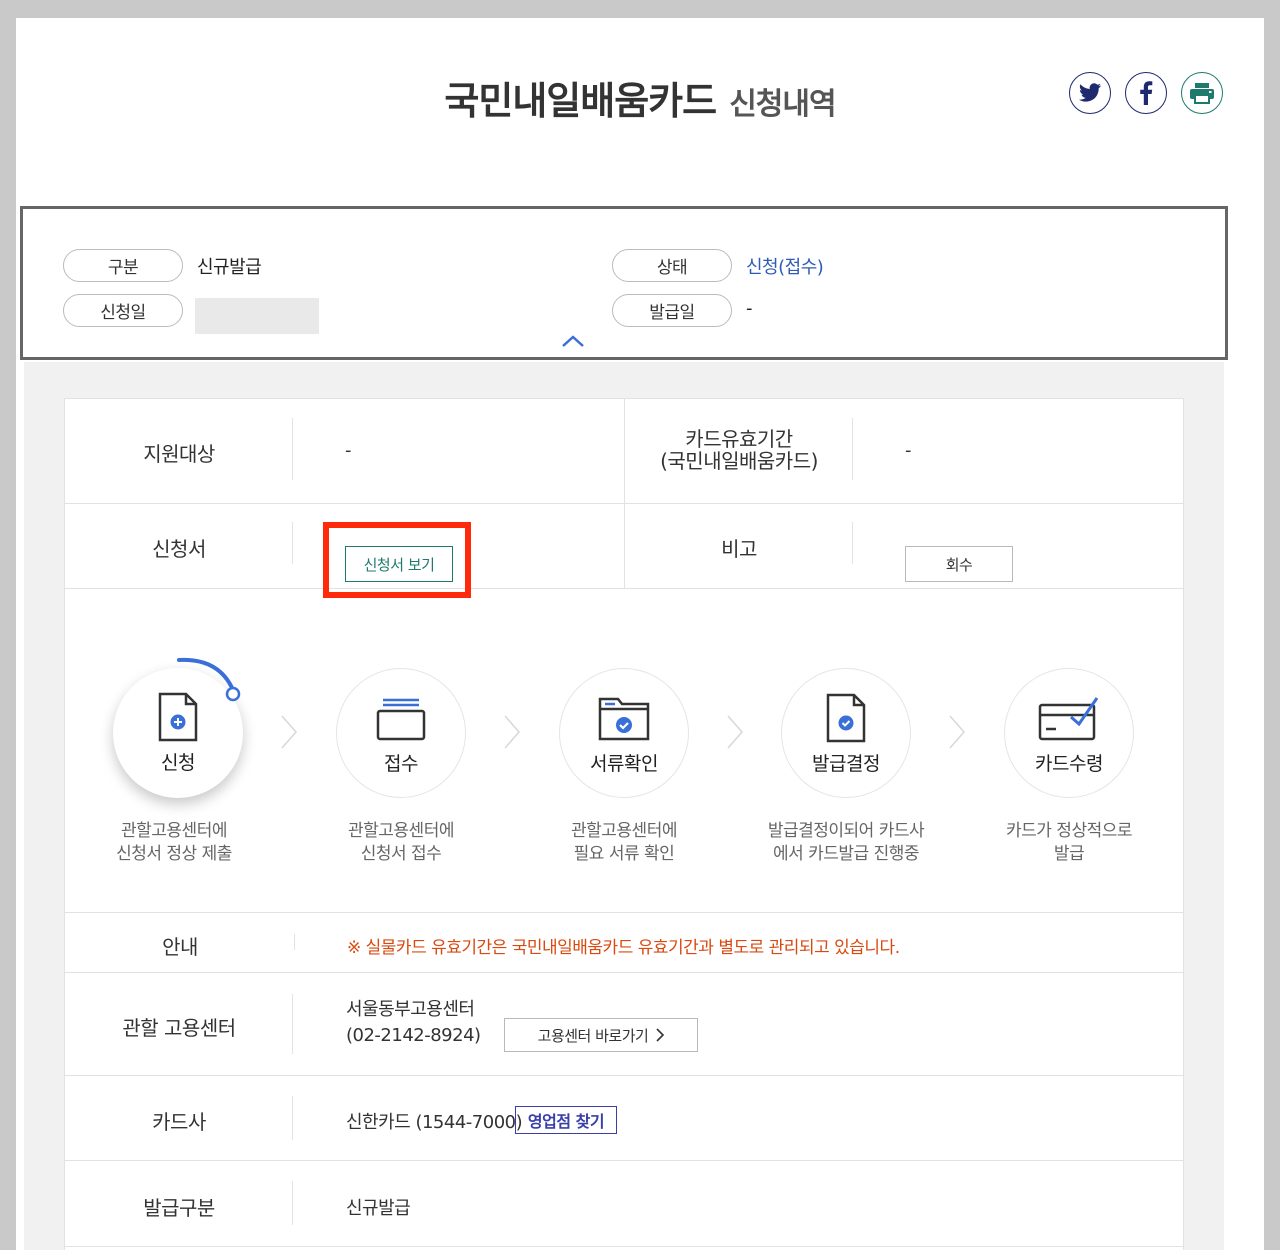 This screenshot has height=1250, width=1280. I want to click on print-icon, so click(1202, 93).